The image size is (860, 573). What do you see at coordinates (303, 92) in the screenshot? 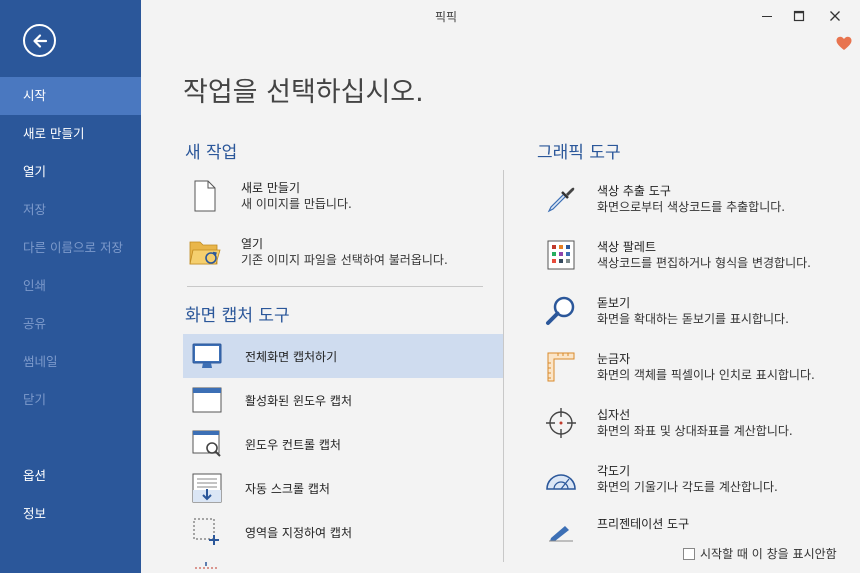
I see `page-title: 작업을 선택하십시오.` at bounding box center [303, 92].